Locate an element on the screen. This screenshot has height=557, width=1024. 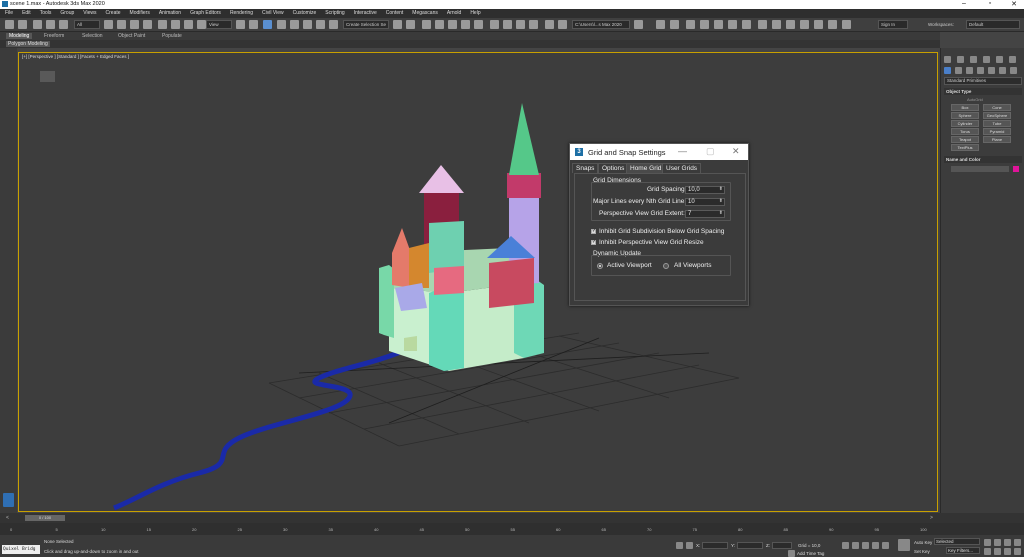
arnold-settings-icon is located at coordinates (790, 24).